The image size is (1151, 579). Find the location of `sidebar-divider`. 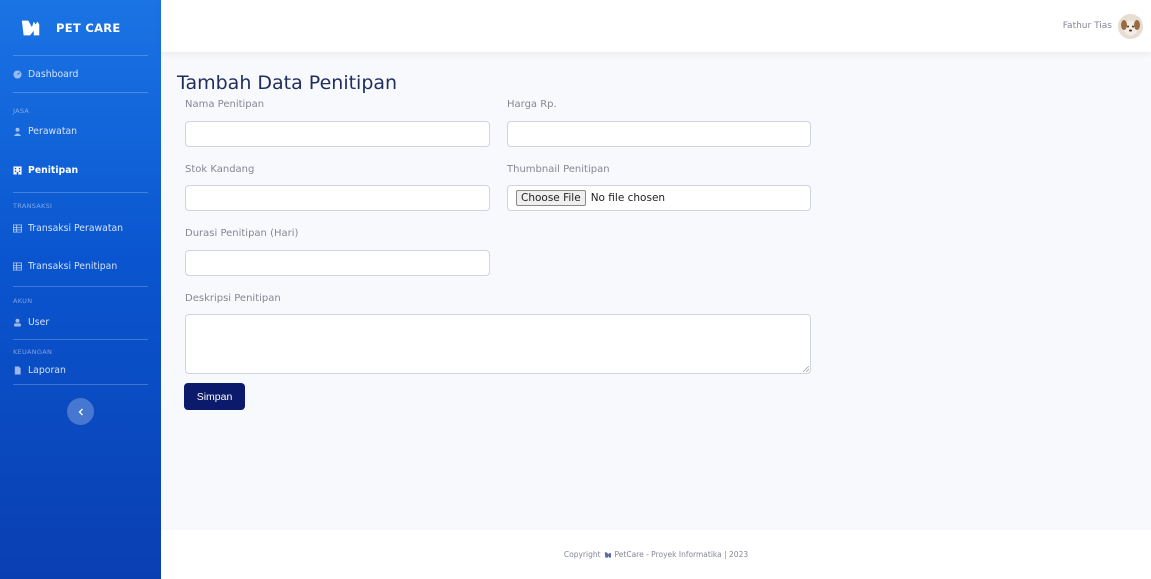

sidebar-divider is located at coordinates (80, 384).